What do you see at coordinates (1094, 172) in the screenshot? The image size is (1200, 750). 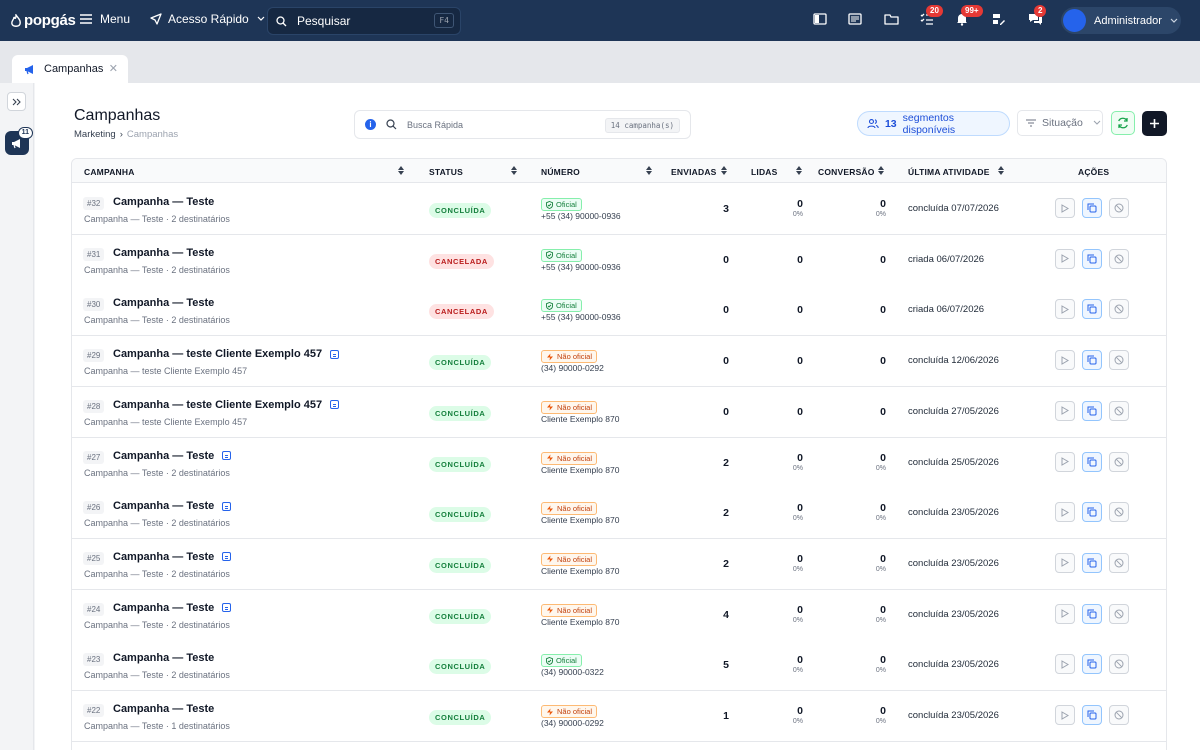 I see `col-acoes: AÇÕES` at bounding box center [1094, 172].